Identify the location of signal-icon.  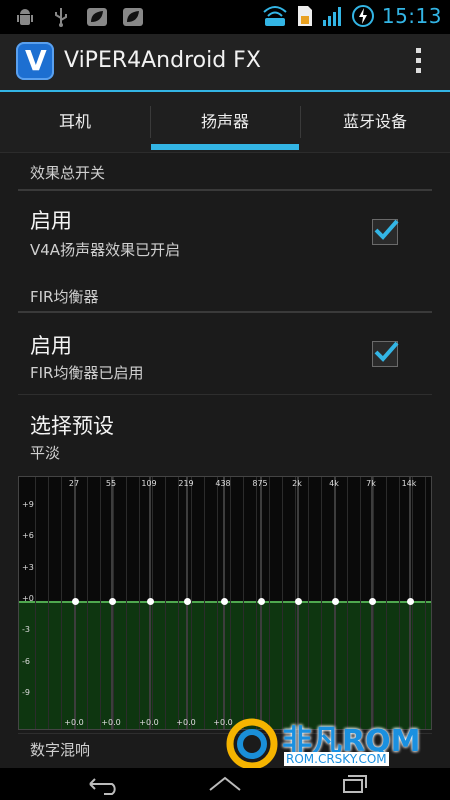
(331, 16).